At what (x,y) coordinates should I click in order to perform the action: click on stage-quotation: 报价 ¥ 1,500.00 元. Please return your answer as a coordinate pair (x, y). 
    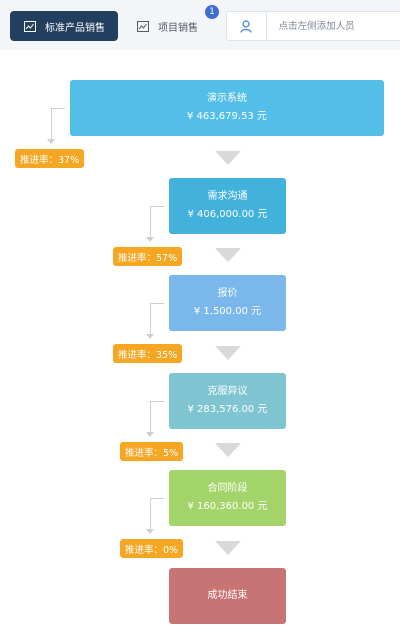
    Looking at the image, I should click on (227, 303).